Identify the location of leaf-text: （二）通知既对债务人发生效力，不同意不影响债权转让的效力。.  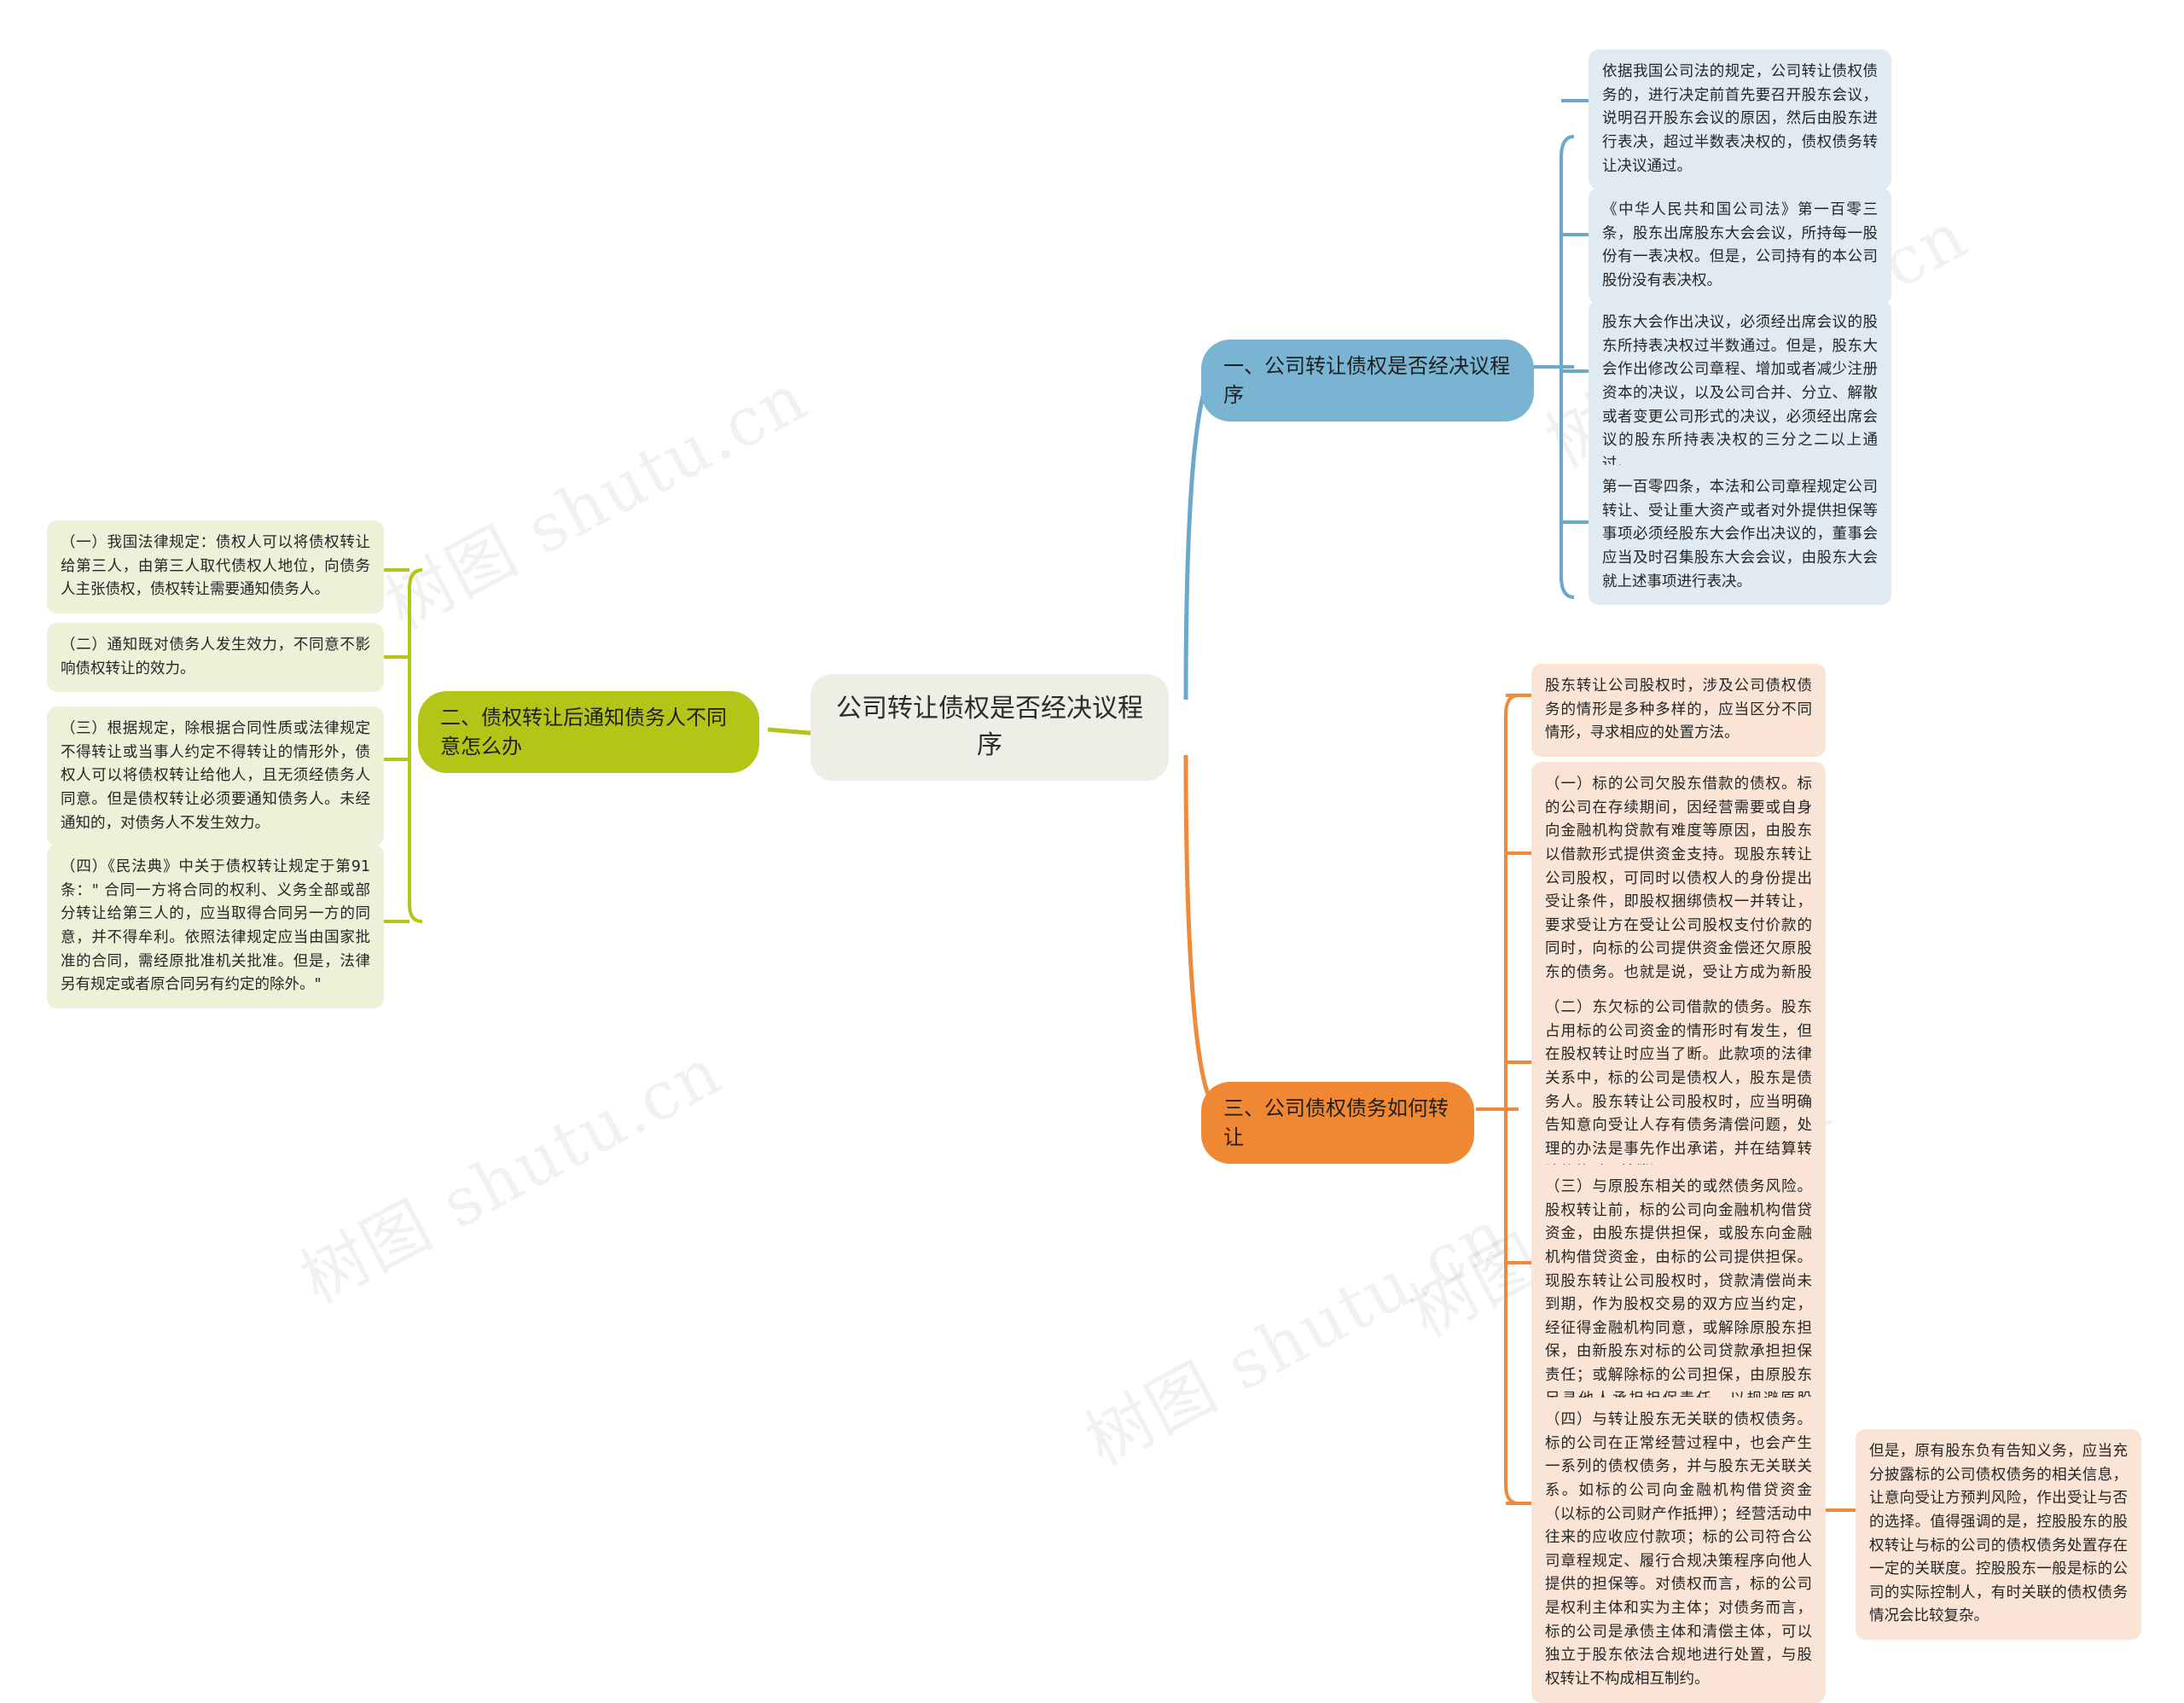
(216, 656).